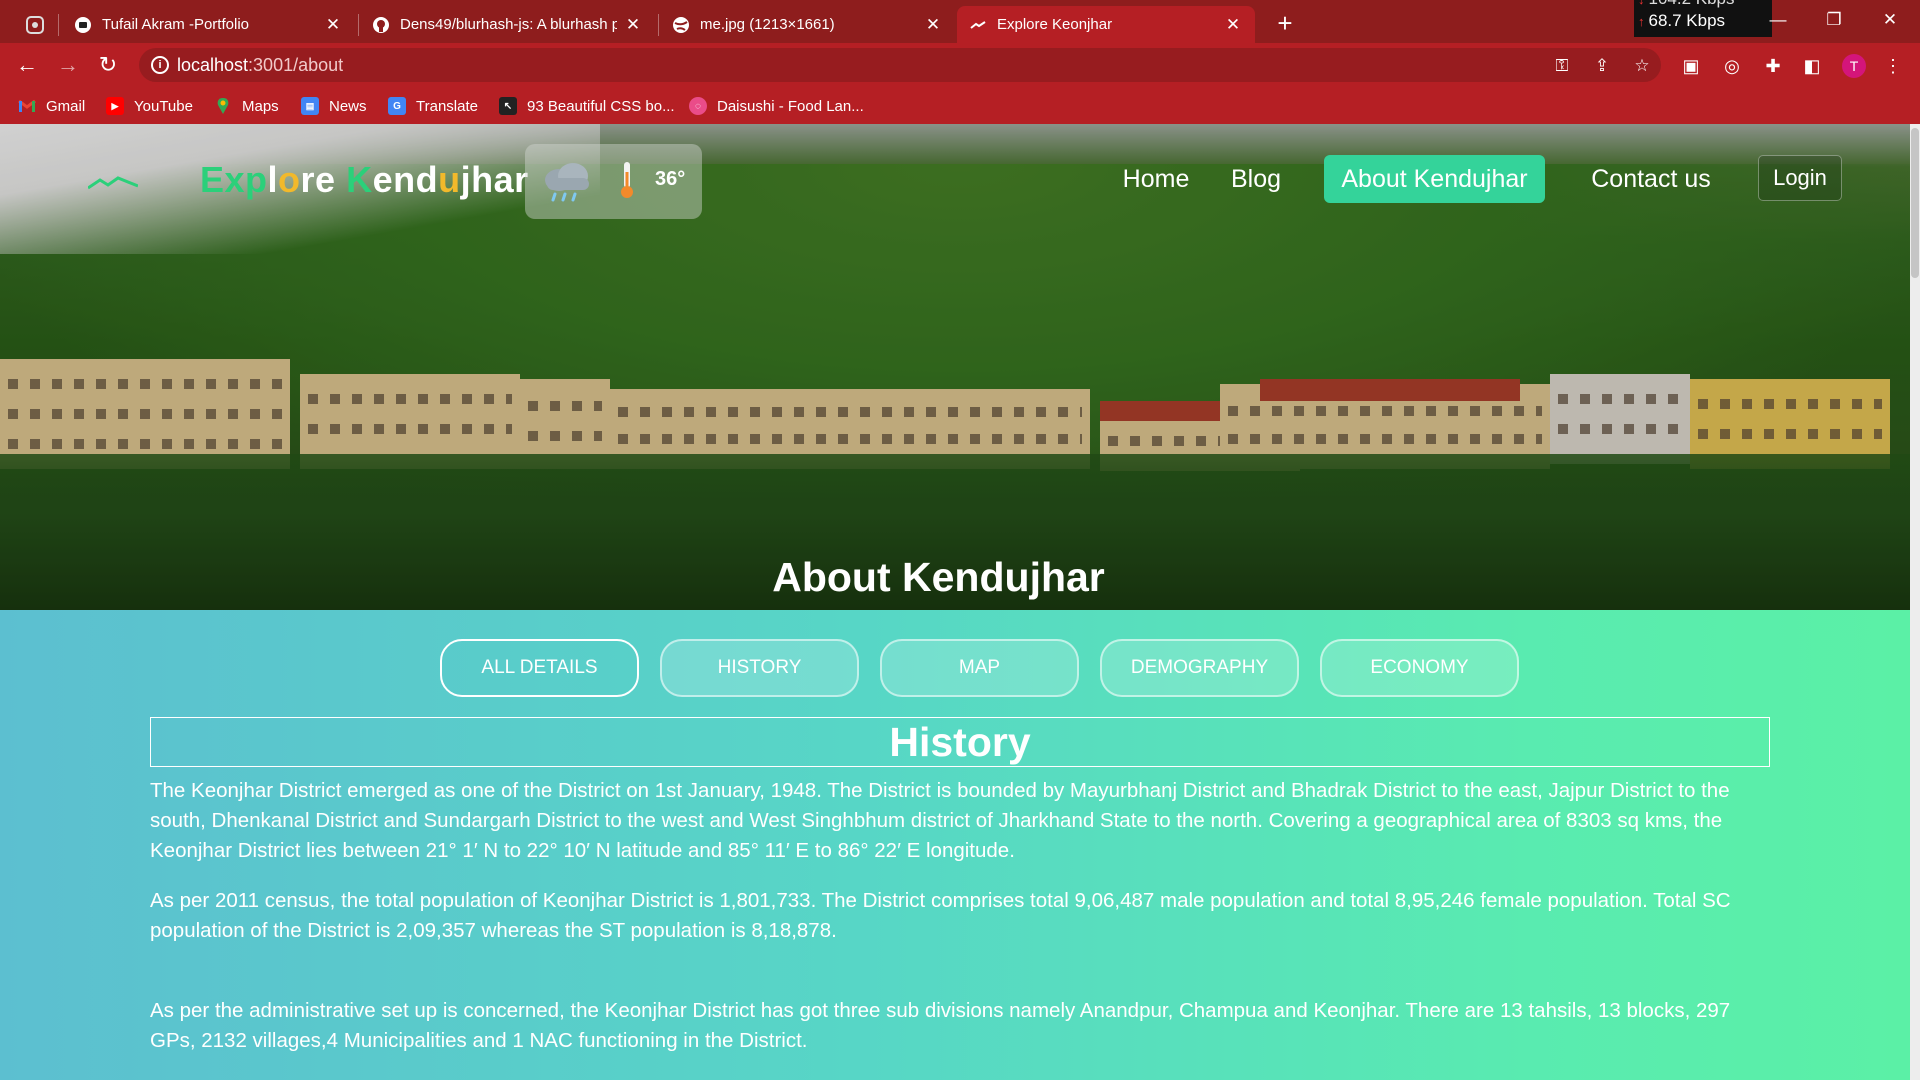  I want to click on logo-part: end, so click(405, 179).